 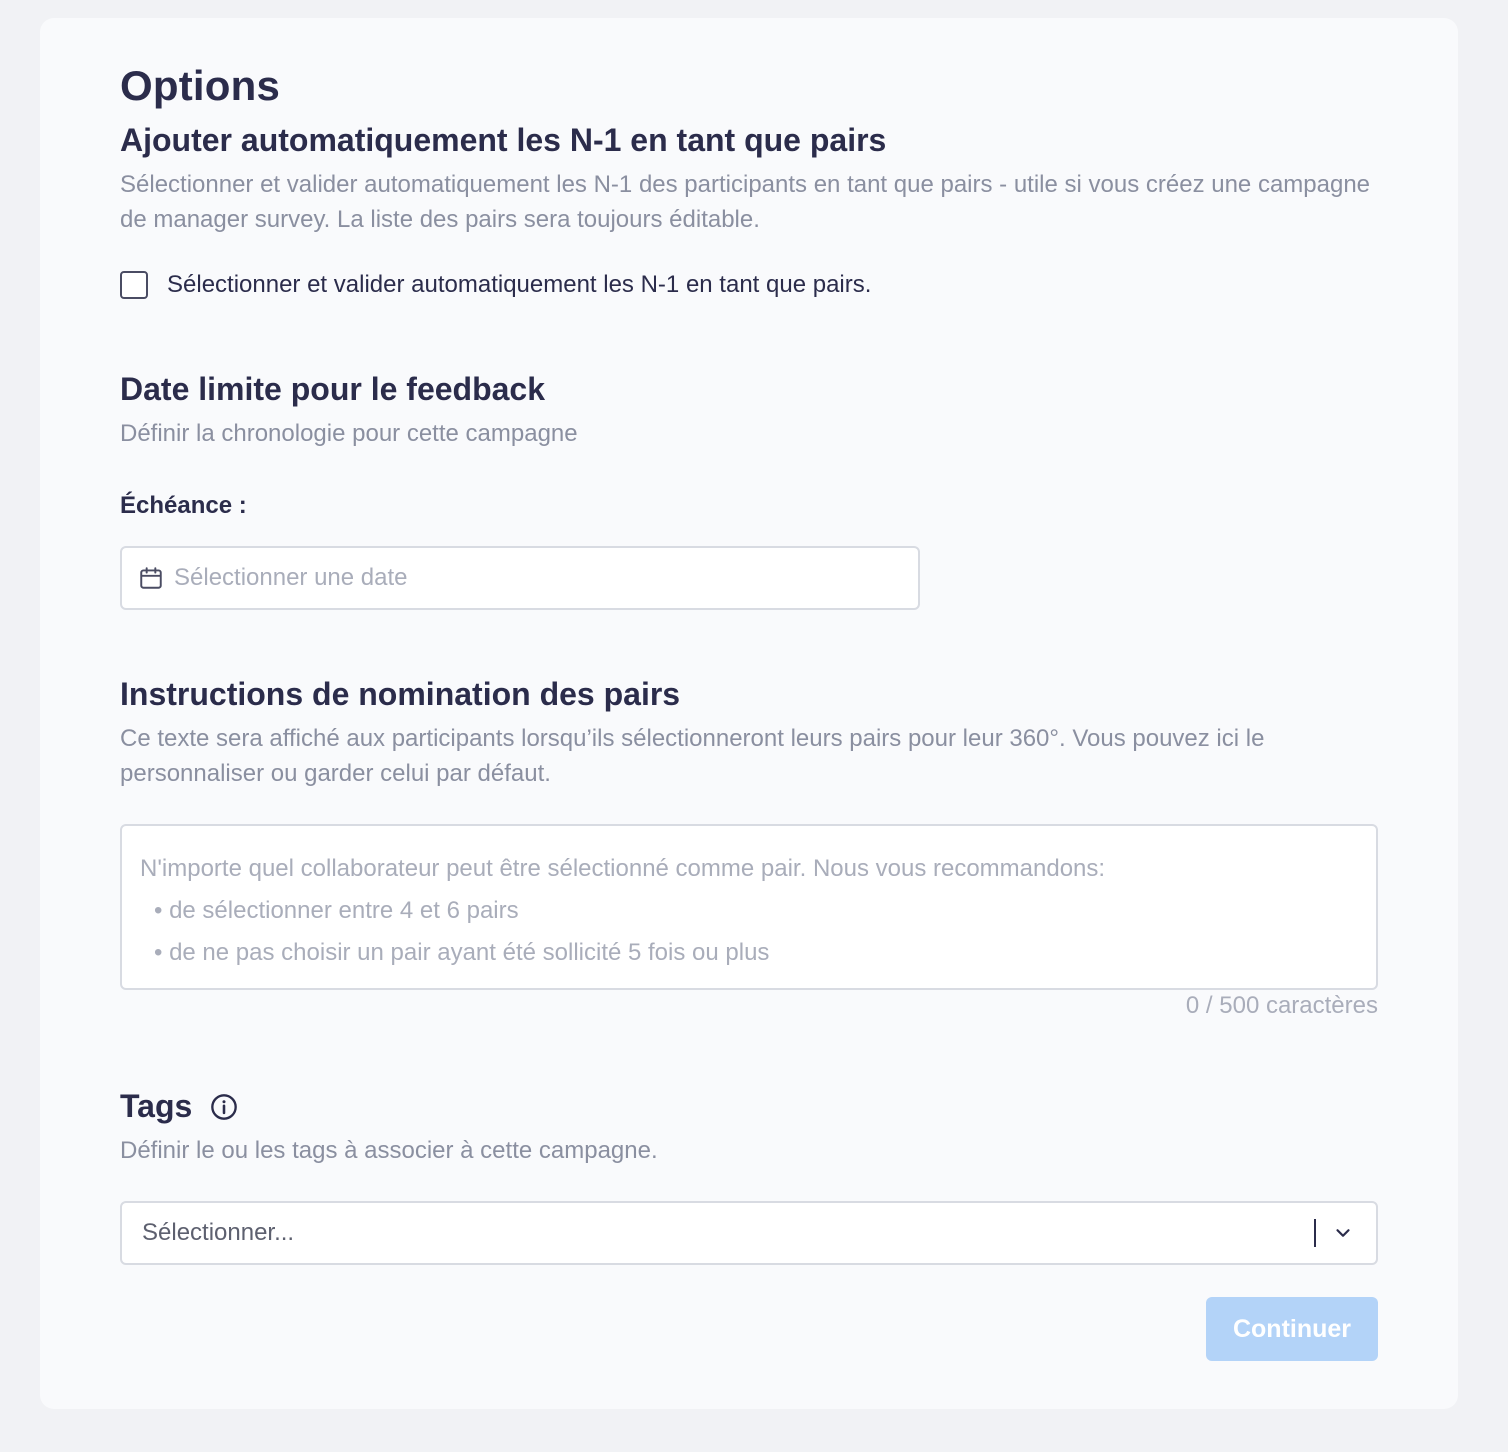 What do you see at coordinates (200, 85) in the screenshot?
I see `page-title: Options` at bounding box center [200, 85].